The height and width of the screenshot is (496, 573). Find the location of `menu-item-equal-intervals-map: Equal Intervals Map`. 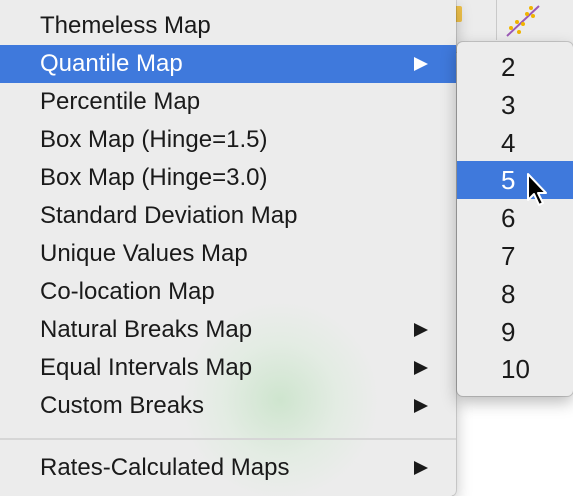

menu-item-equal-intervals-map: Equal Intervals Map is located at coordinates (228, 368).